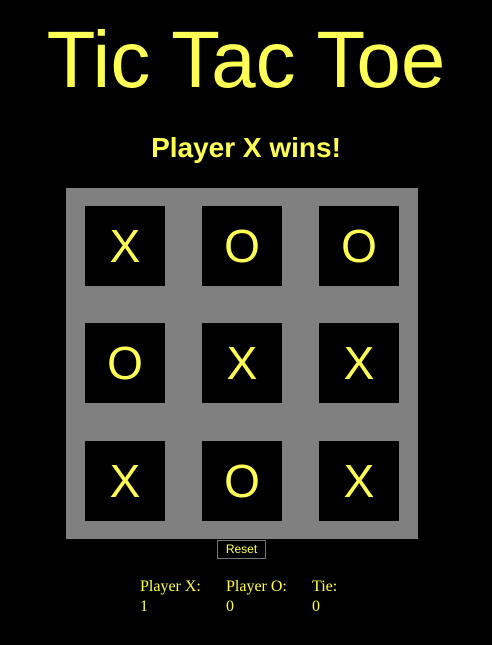 This screenshot has height=645, width=492. I want to click on cell-3: O, so click(125, 363).